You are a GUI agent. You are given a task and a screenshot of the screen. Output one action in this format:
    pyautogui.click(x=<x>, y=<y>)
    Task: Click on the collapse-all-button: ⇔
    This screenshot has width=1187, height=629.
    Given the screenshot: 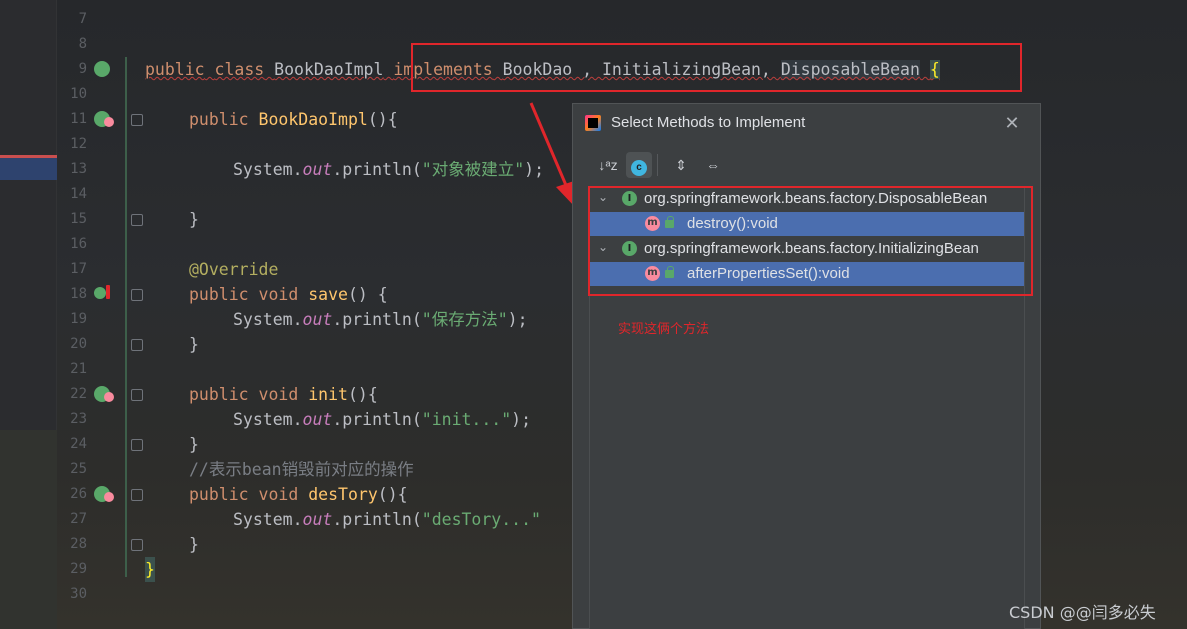 What is the action you would take?
    pyautogui.click(x=713, y=165)
    